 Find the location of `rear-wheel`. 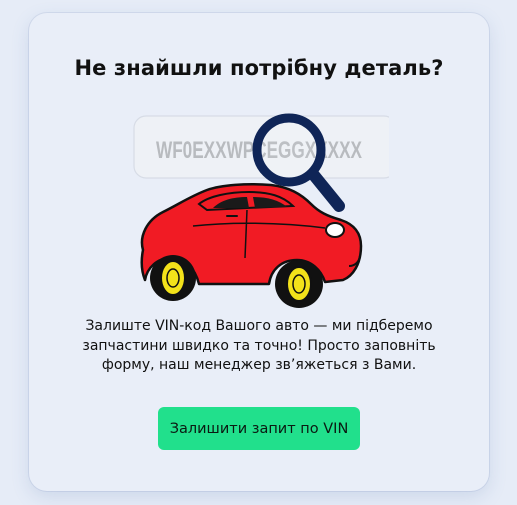

rear-wheel is located at coordinates (173, 278).